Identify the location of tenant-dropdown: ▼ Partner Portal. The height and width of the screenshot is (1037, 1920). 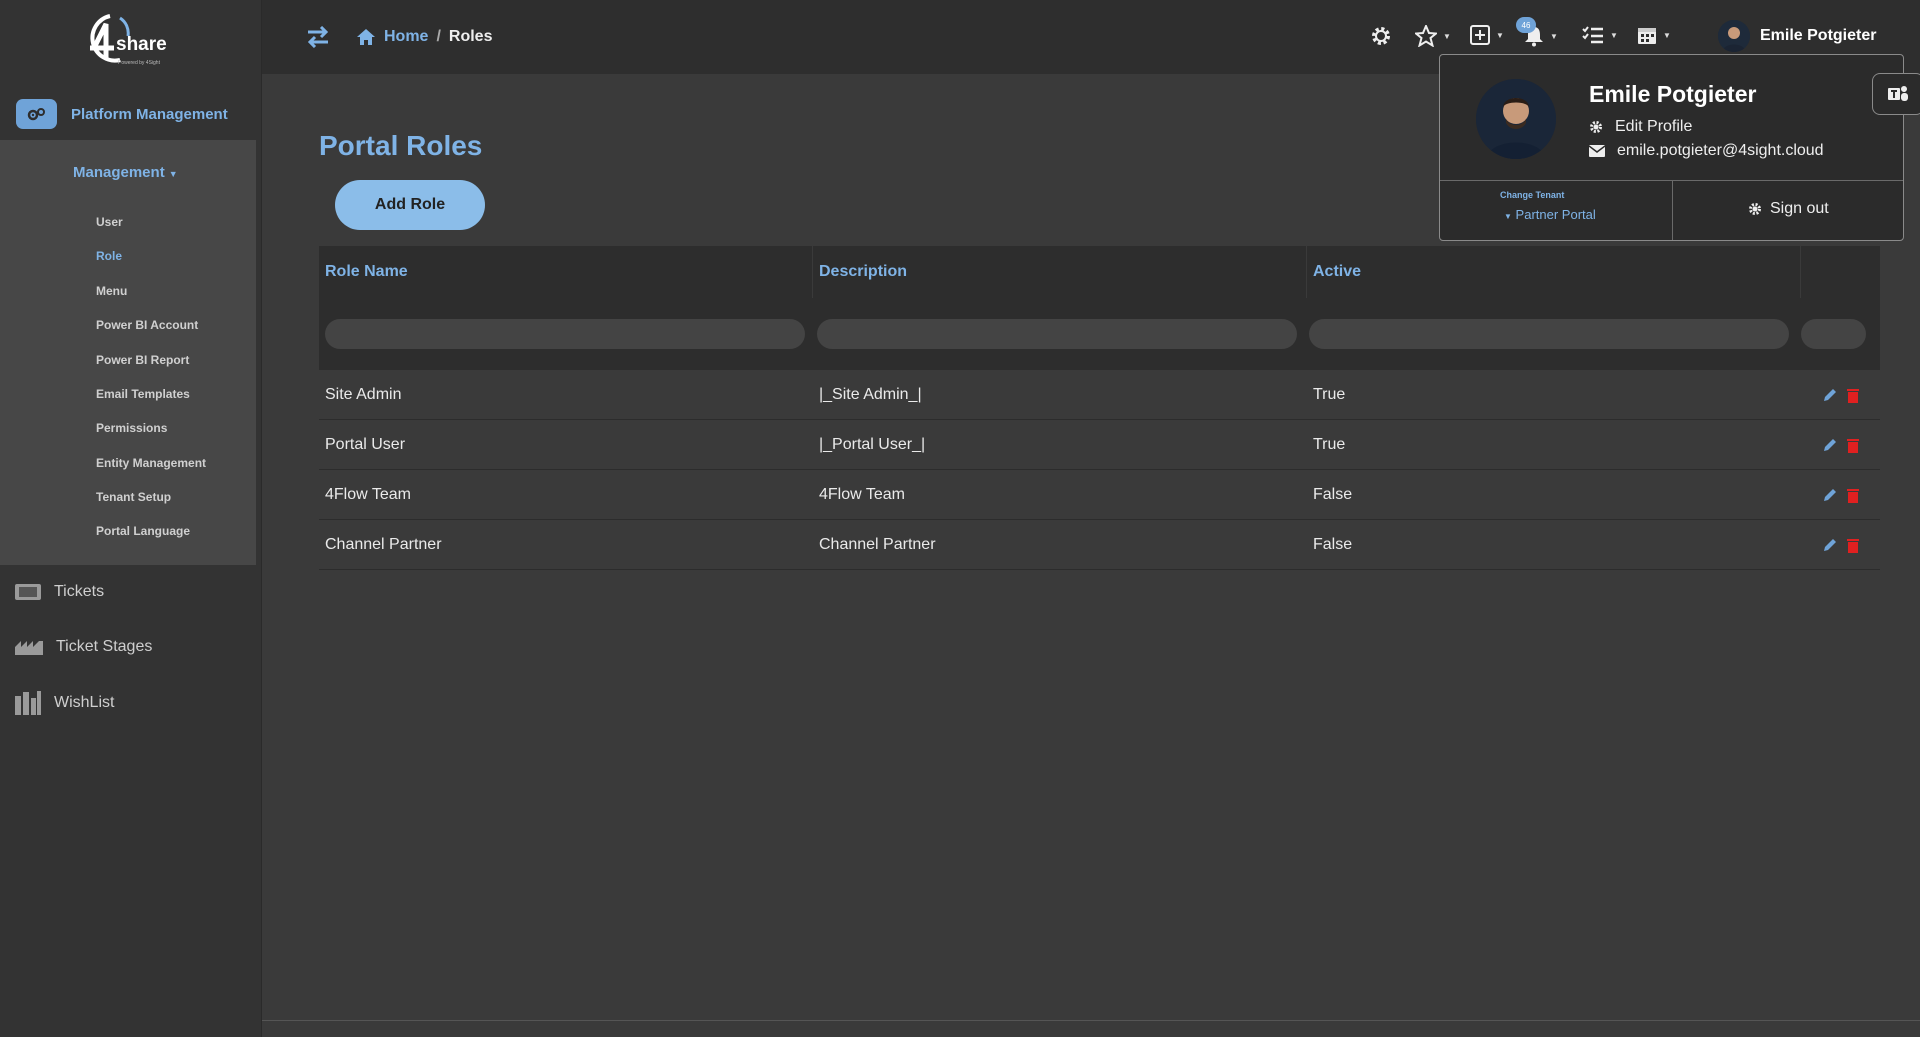
(1550, 214).